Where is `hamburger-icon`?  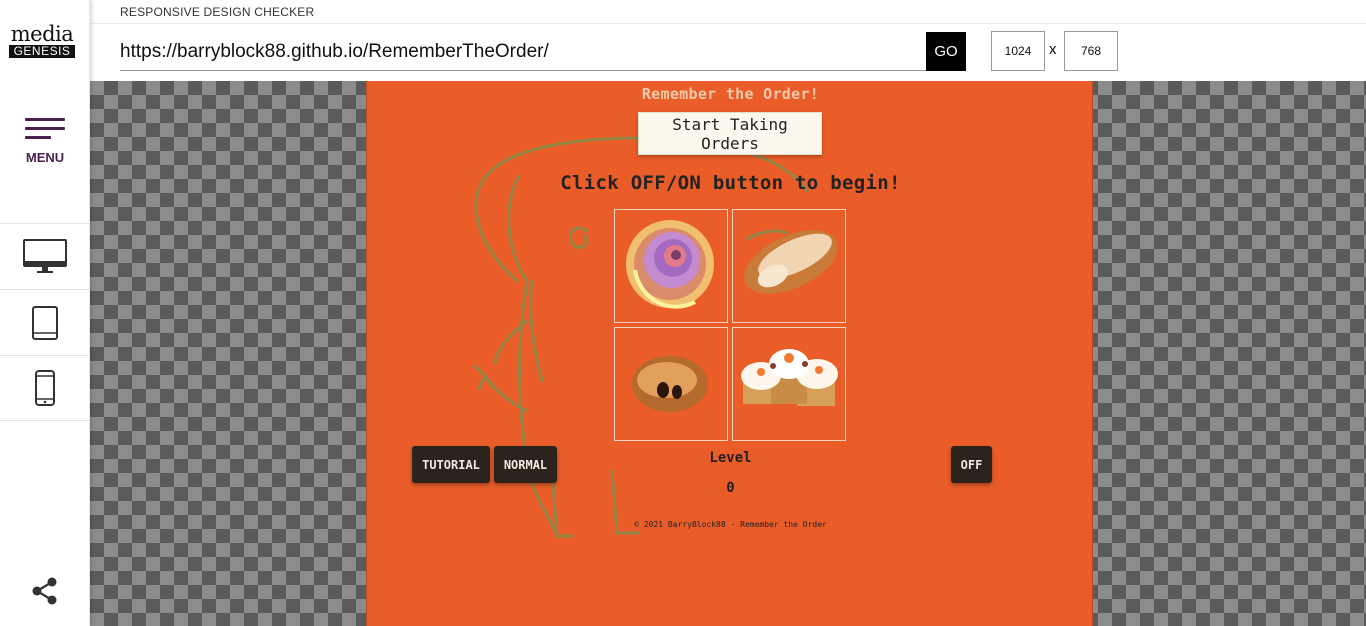
hamburger-icon is located at coordinates (45, 130).